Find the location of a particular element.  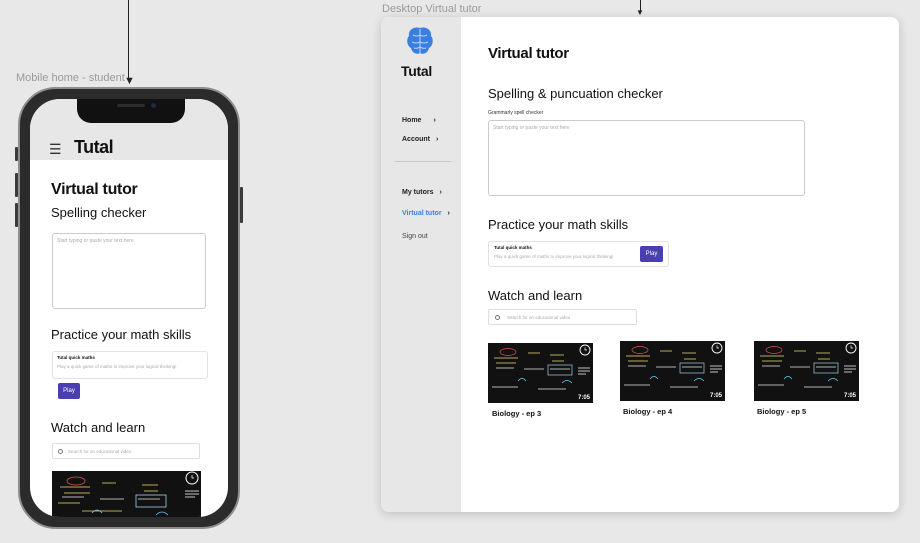

desktop-brand-title: Tutal is located at coordinates (416, 71).